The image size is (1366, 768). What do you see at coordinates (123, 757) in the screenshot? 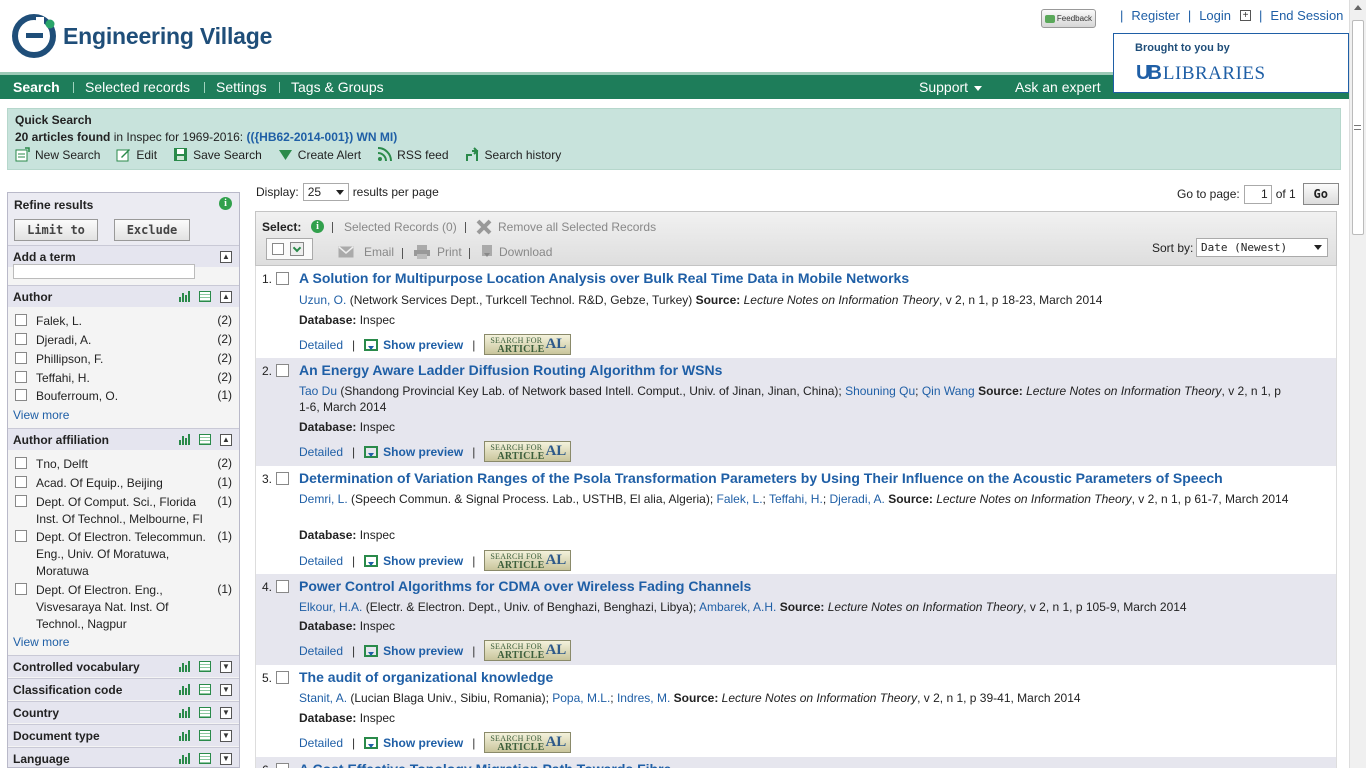
I see `facet-collapsed: Language ▼` at bounding box center [123, 757].